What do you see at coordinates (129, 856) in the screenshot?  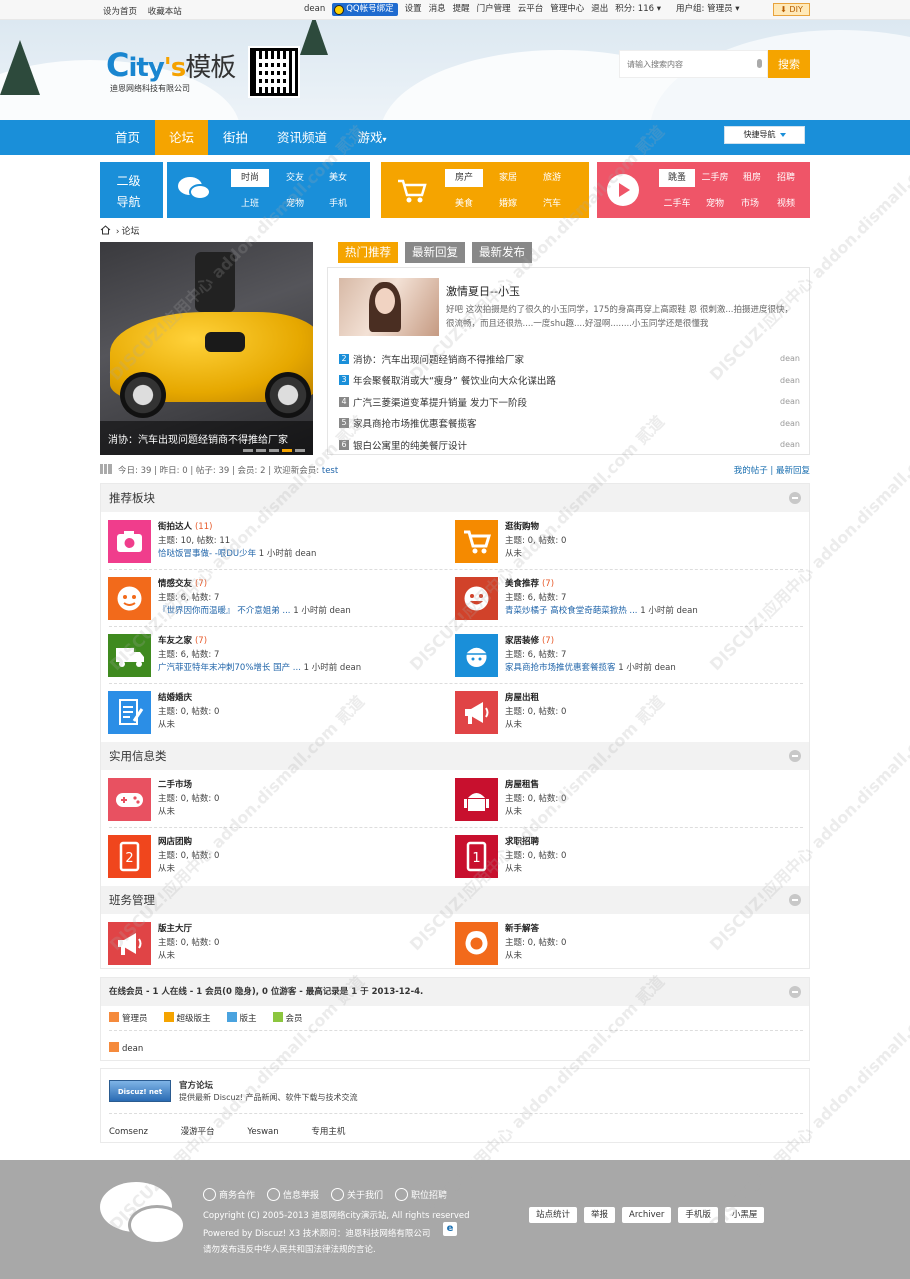 I see `phone-2-icon: 2` at bounding box center [129, 856].